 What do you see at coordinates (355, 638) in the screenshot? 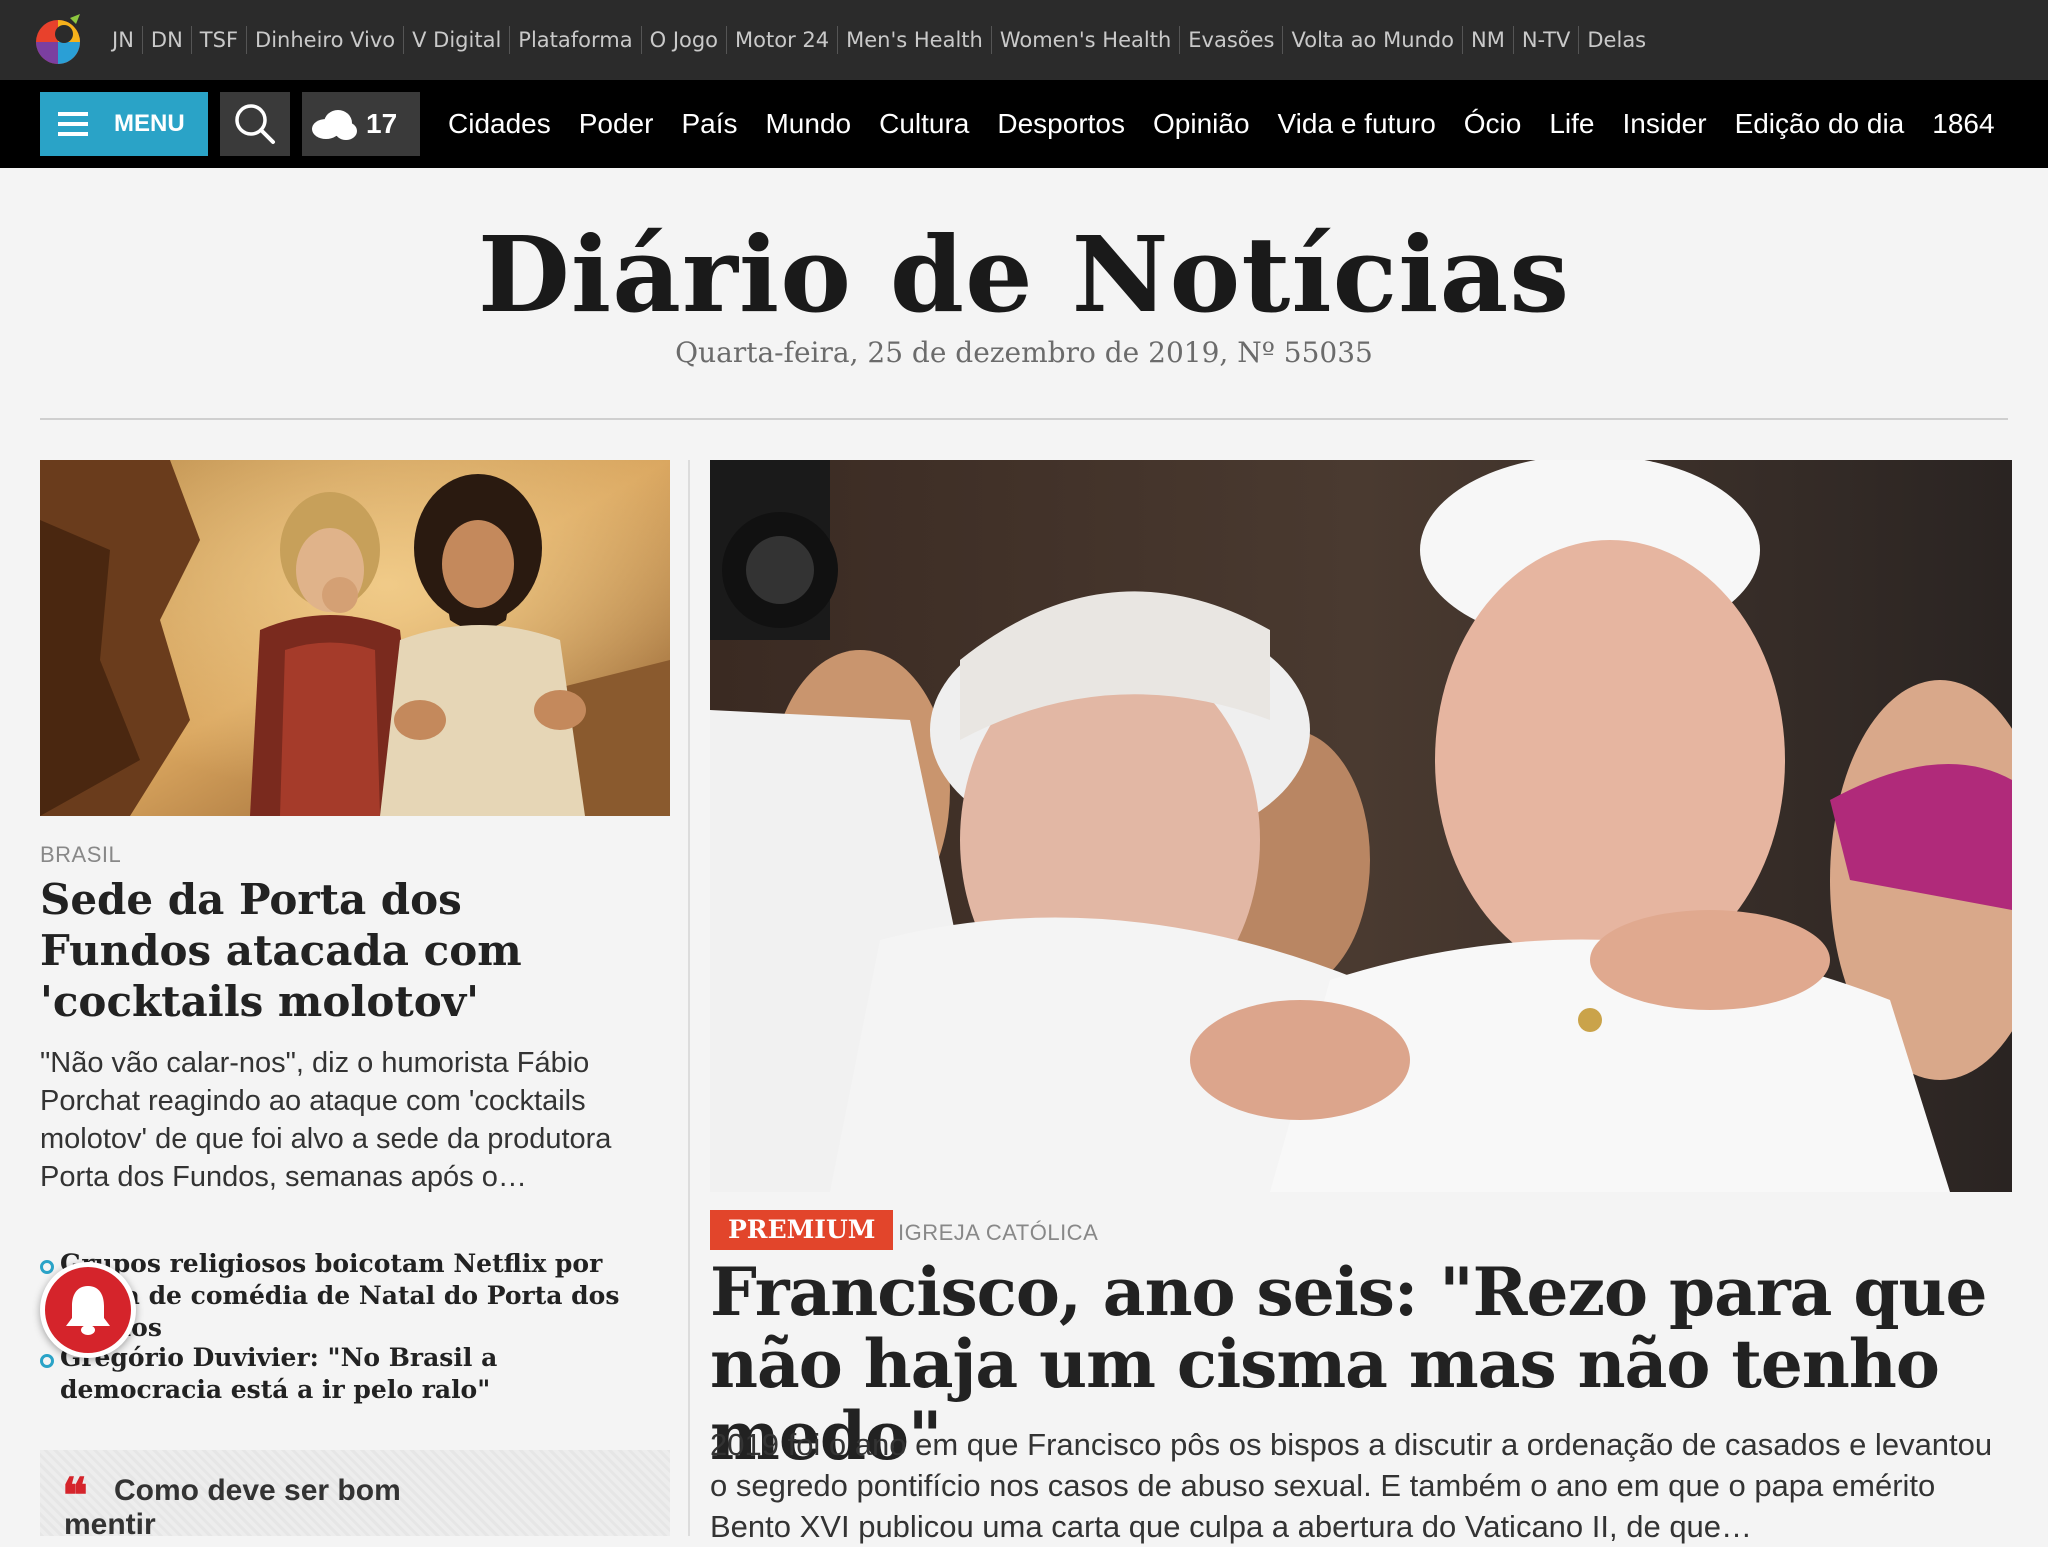
I see `left-story-image` at bounding box center [355, 638].